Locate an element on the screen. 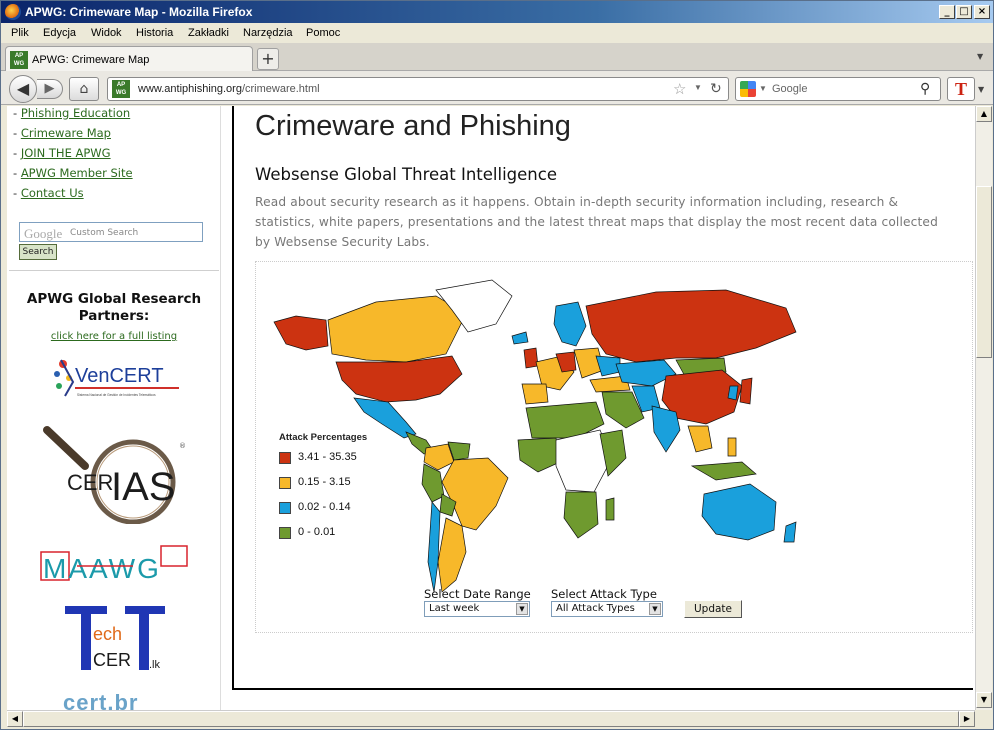 Image resolution: width=994 pixels, height=730 pixels. map-region-brazil is located at coordinates (475, 494).